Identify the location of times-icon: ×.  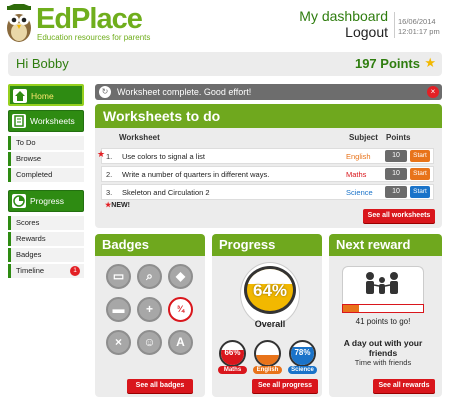
(118, 342).